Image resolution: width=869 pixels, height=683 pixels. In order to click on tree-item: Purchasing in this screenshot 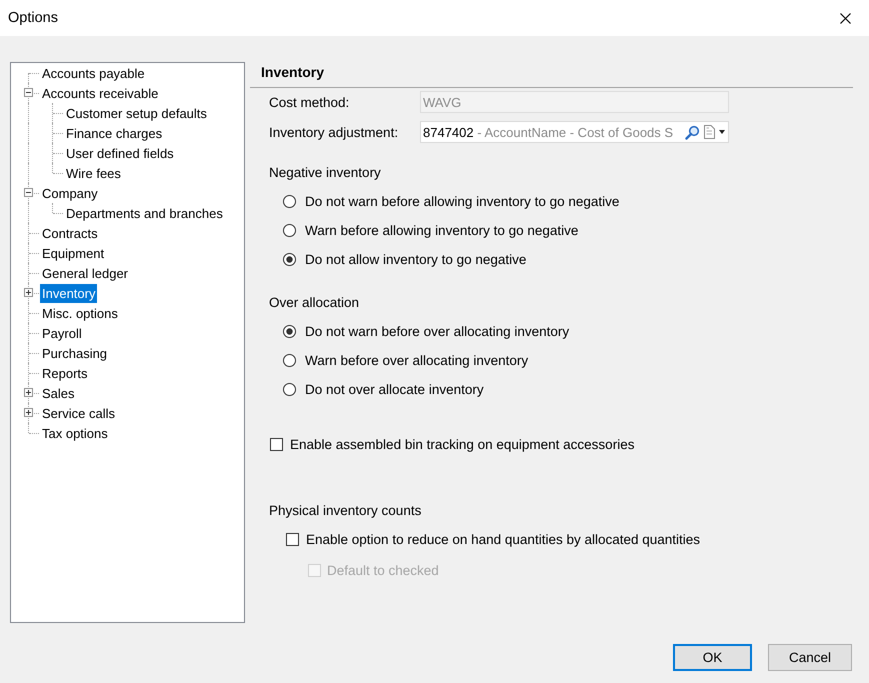, I will do `click(75, 353)`.